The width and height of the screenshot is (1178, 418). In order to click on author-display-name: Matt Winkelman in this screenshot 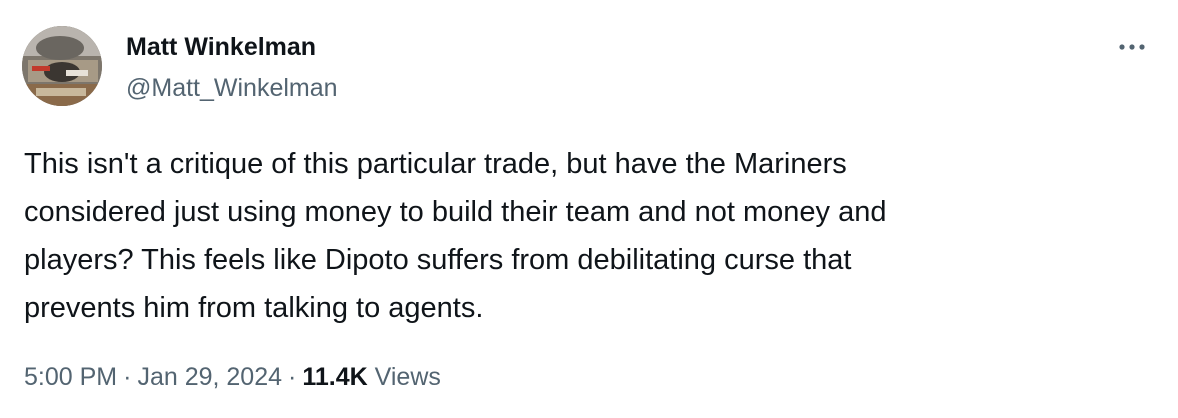, I will do `click(221, 47)`.